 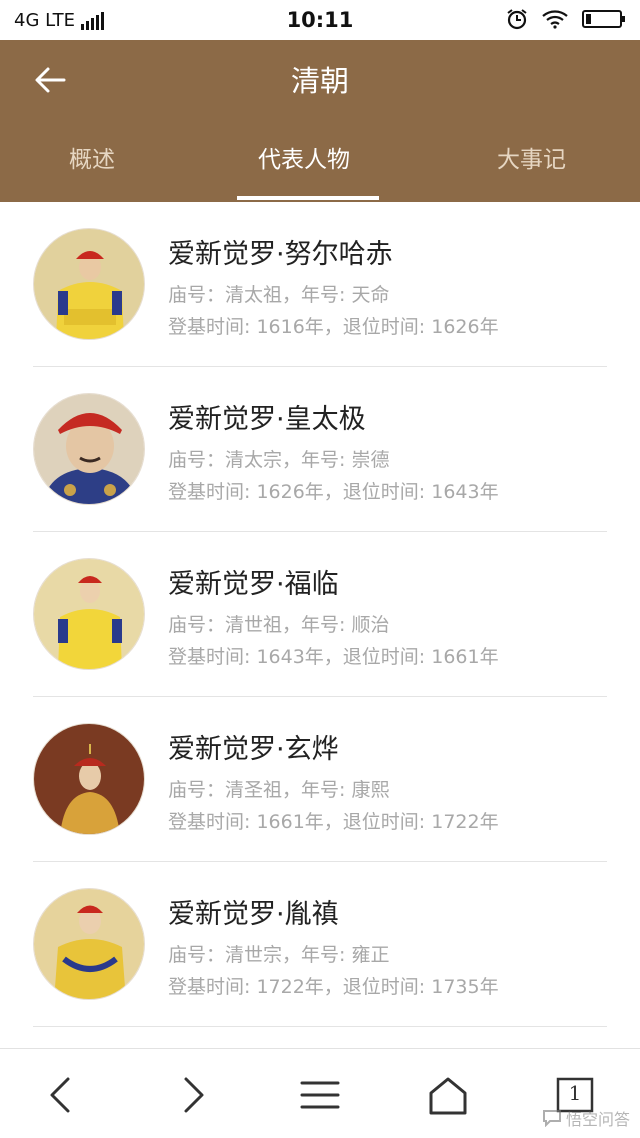 I want to click on home-button, so click(x=448, y=1095).